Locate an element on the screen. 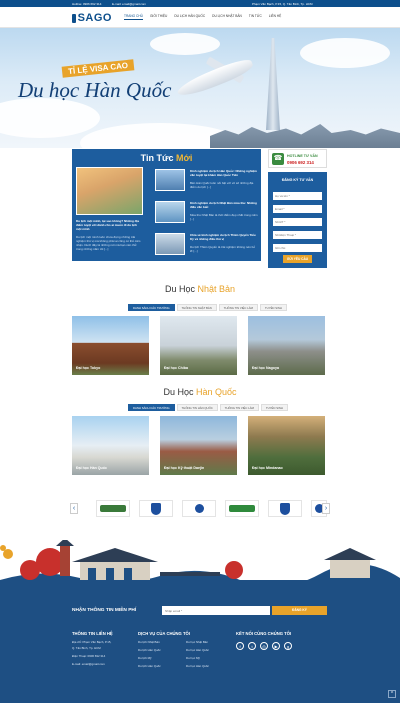 This screenshot has height=703, width=400. subscribe-button: ĐĂNG KÝ is located at coordinates (299, 610).